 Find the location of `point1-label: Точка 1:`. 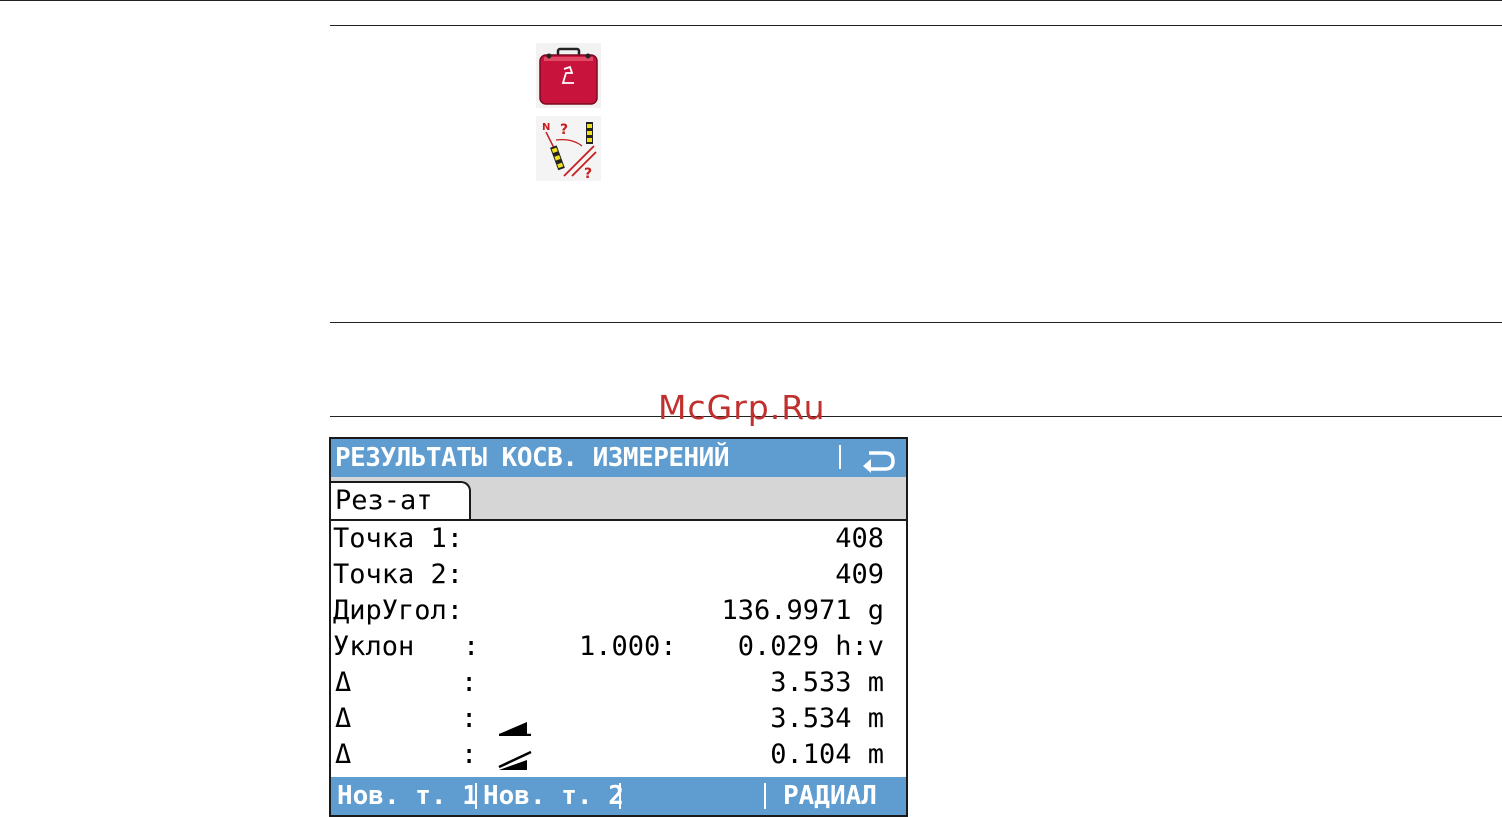

point1-label: Точка 1: is located at coordinates (398, 538).